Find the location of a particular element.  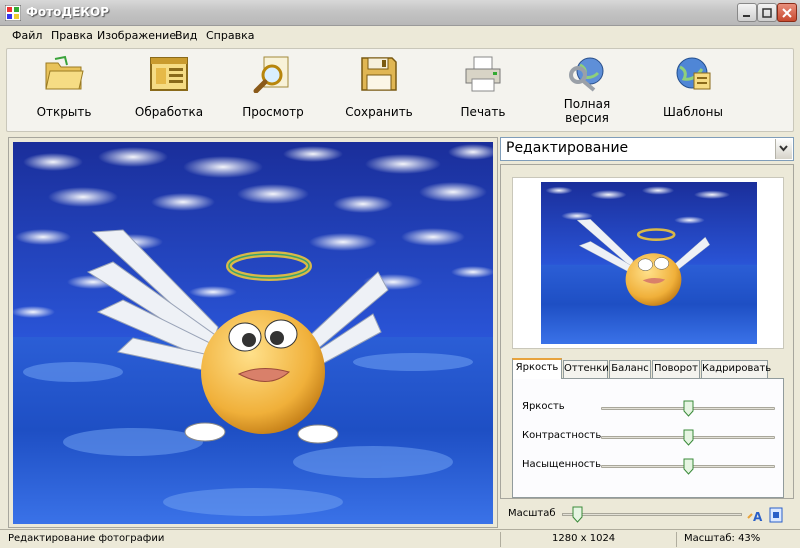

mode-dropdown-value: Редактирование is located at coordinates (567, 148).